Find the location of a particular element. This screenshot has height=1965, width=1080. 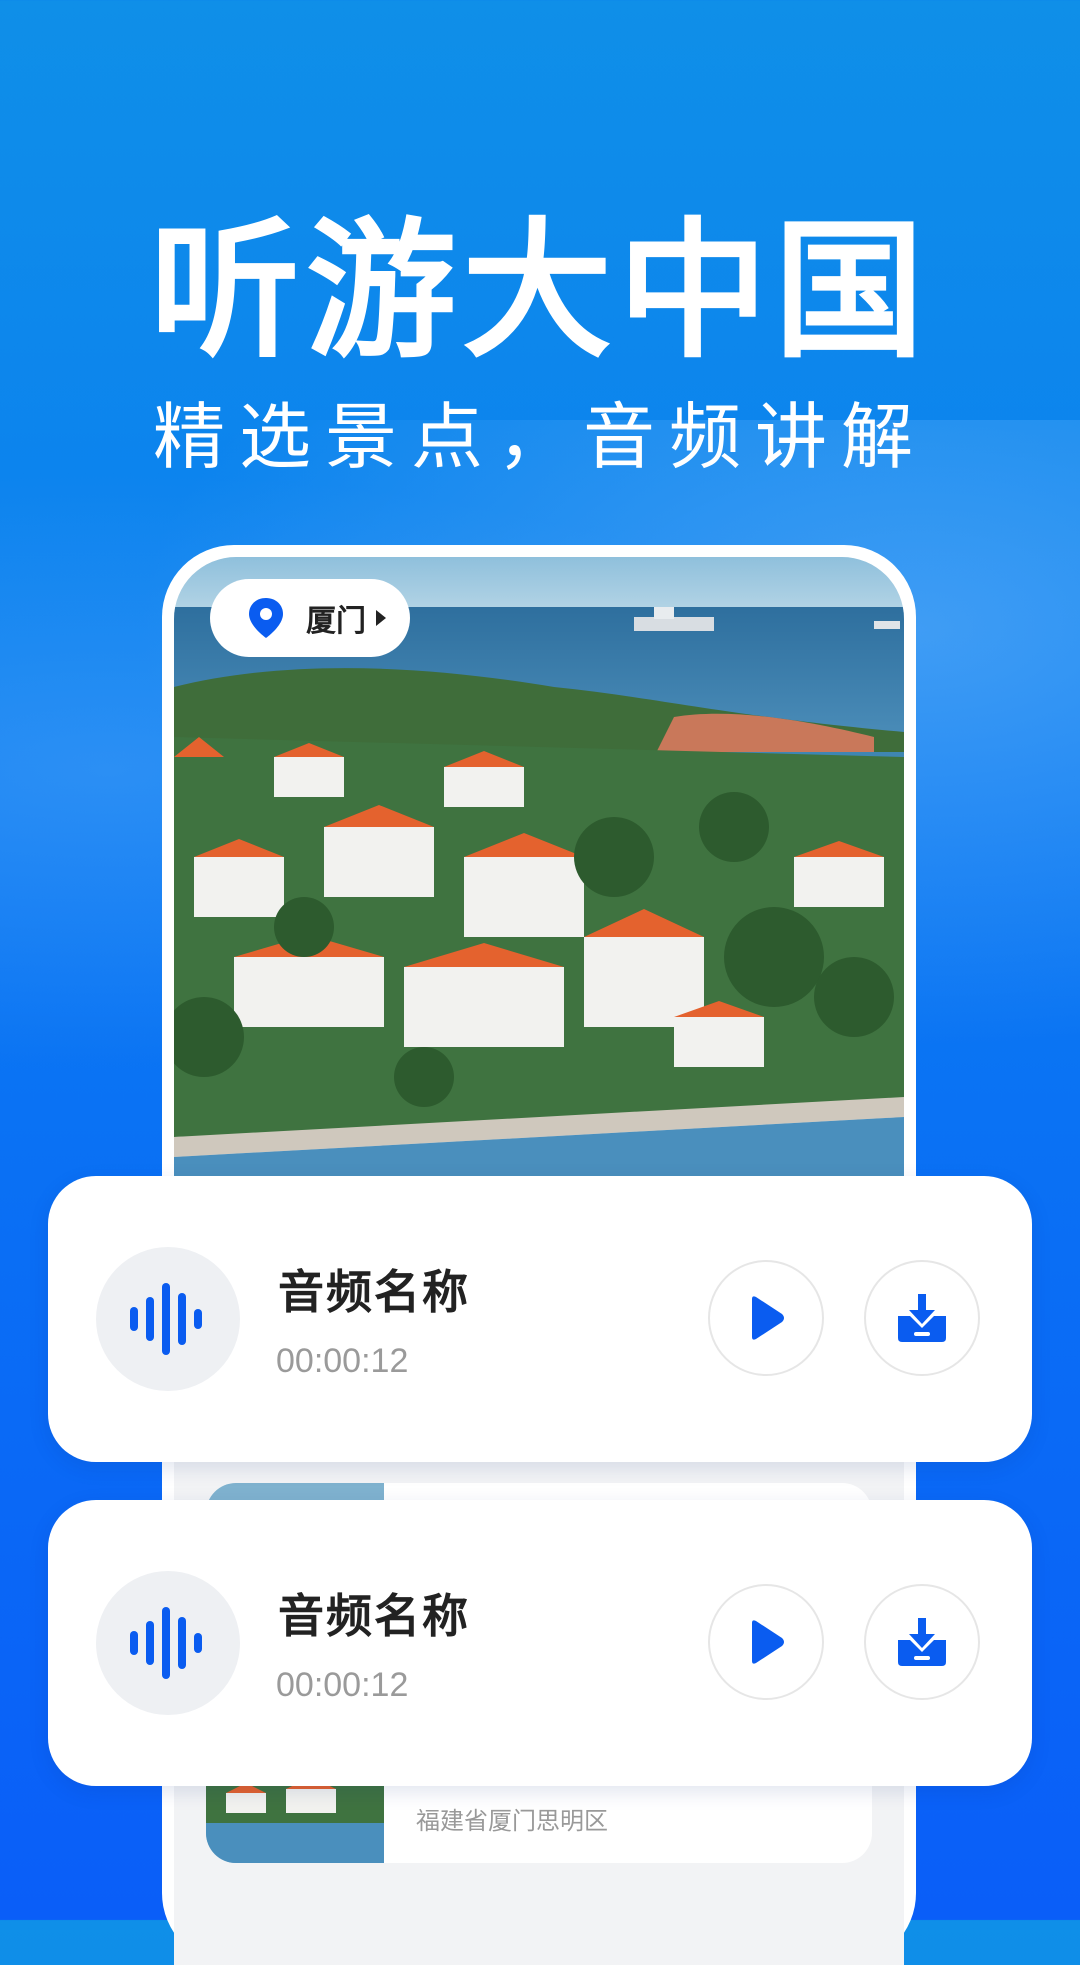

chevron-right-icon is located at coordinates (381, 618).